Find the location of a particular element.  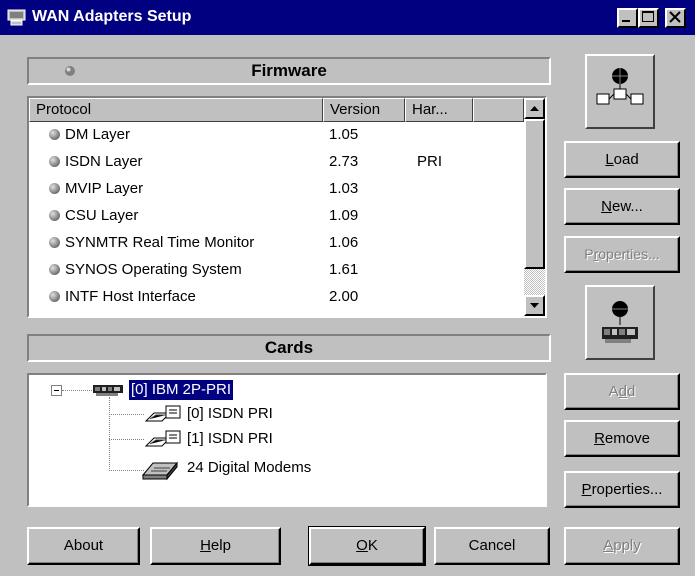

tree-collapse-toggle is located at coordinates (56, 390).